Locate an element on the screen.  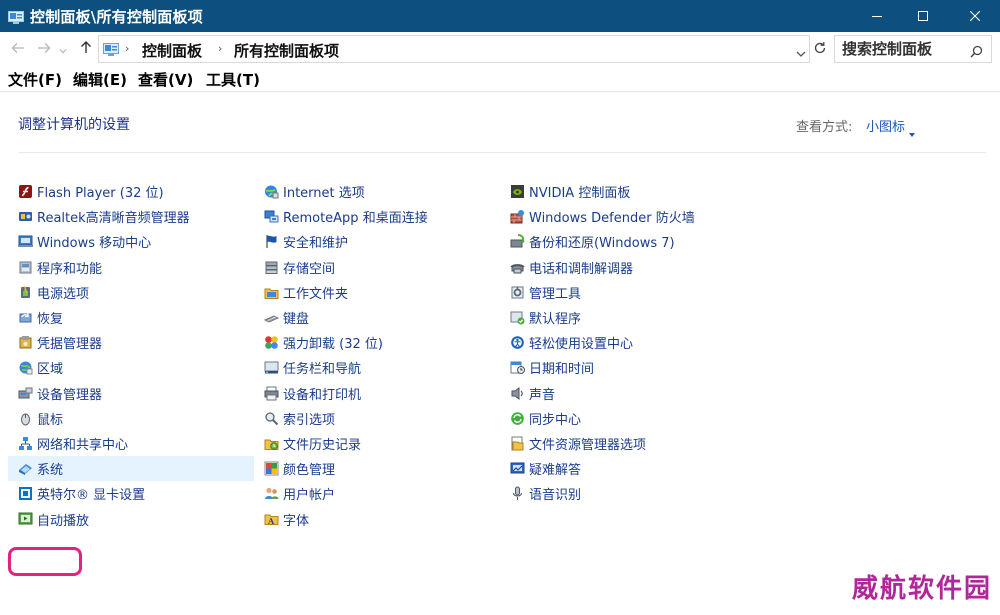
control-panel-item-label: 备份和还原(Windows 7) is located at coordinates (602, 241).